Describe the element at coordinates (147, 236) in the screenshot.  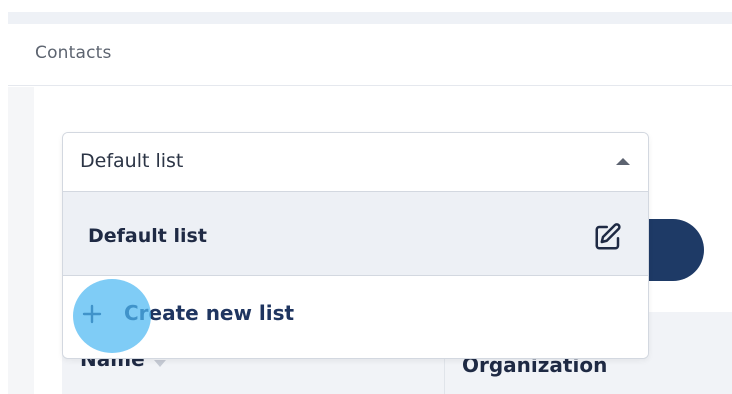
I see `list-option-label: Default list` at that location.